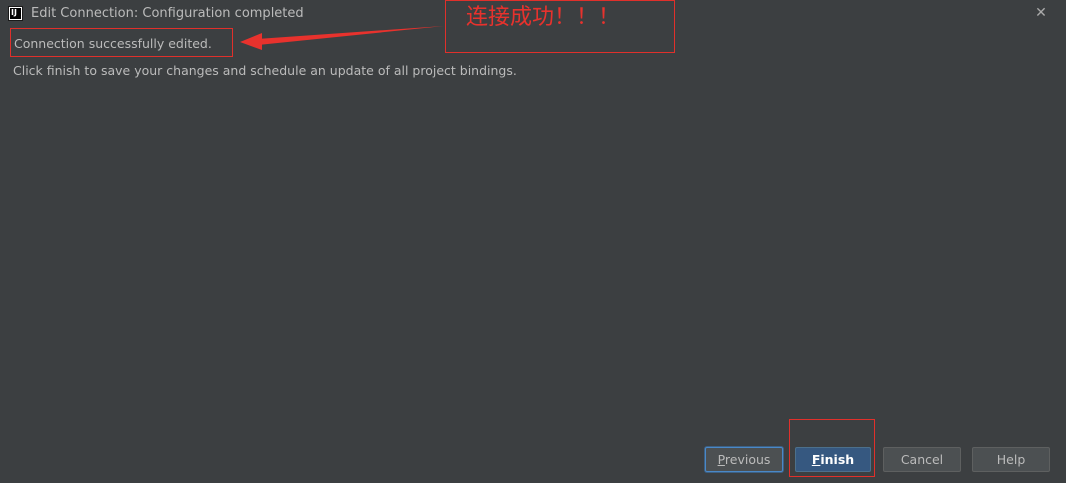 The width and height of the screenshot is (1066, 483). I want to click on help-button: Help, so click(1011, 459).